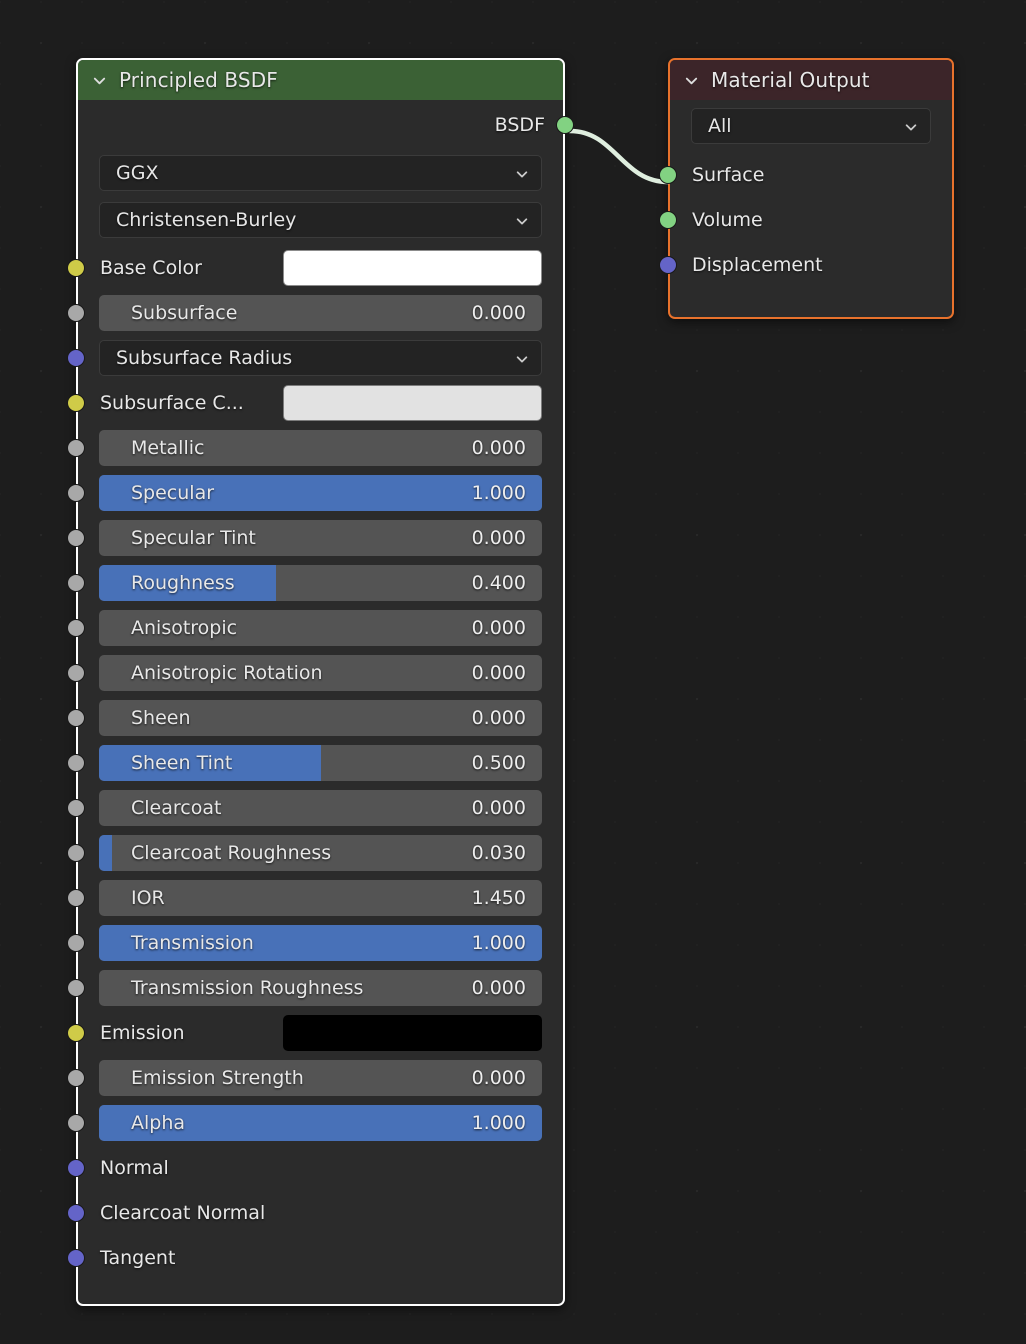 This screenshot has height=1344, width=1026. What do you see at coordinates (76, 762) in the screenshot?
I see `socket-sheen-tint` at bounding box center [76, 762].